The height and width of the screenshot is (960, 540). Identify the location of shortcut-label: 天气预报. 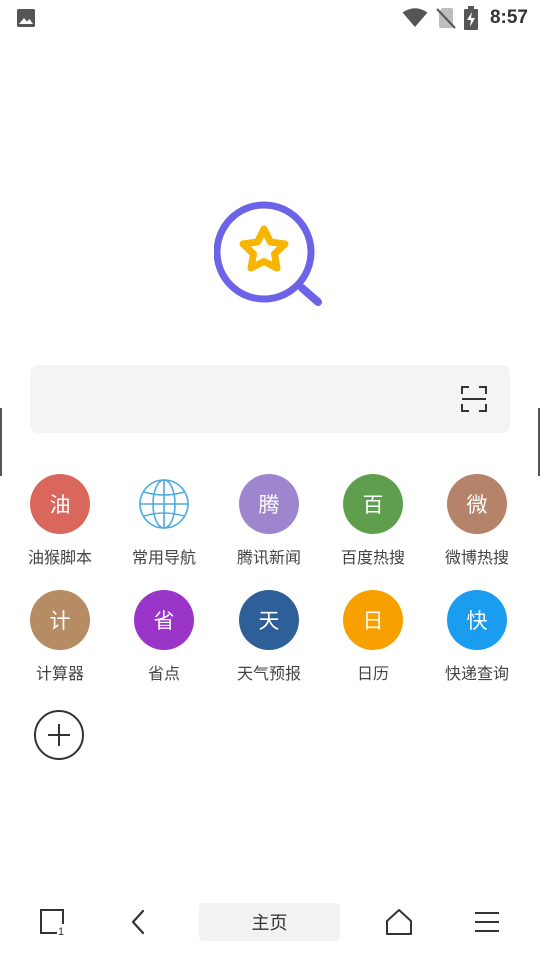
(268, 673).